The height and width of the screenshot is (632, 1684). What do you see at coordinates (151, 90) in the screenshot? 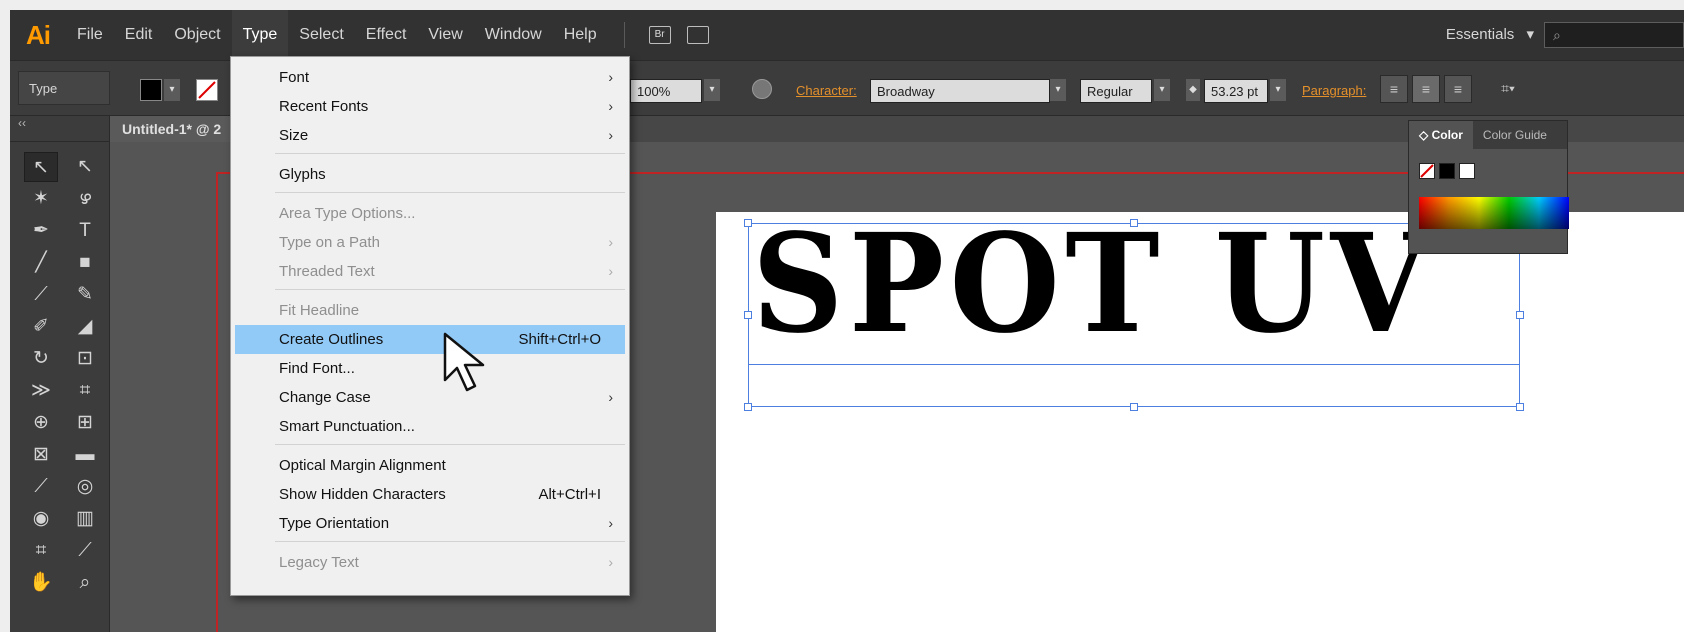
I see `fill-swatch` at bounding box center [151, 90].